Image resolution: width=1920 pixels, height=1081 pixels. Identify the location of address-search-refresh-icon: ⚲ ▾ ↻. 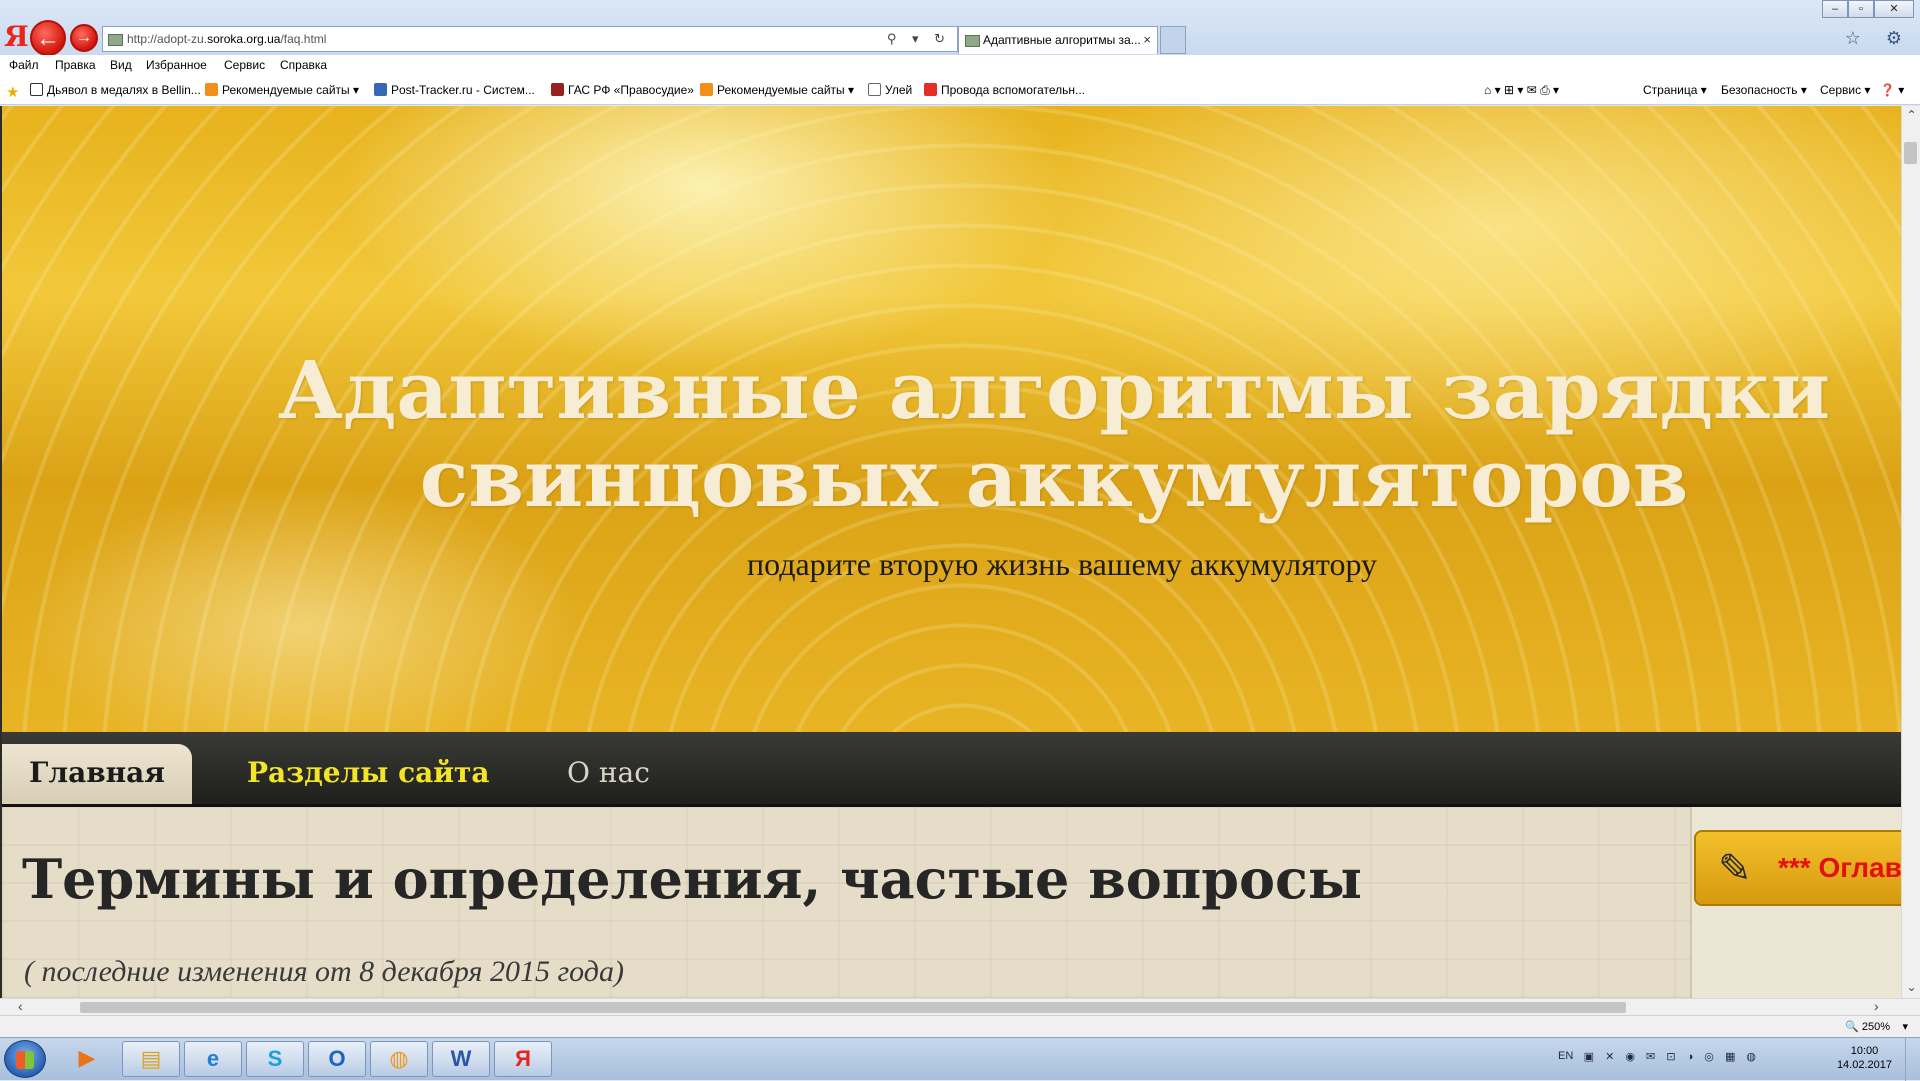
(919, 39).